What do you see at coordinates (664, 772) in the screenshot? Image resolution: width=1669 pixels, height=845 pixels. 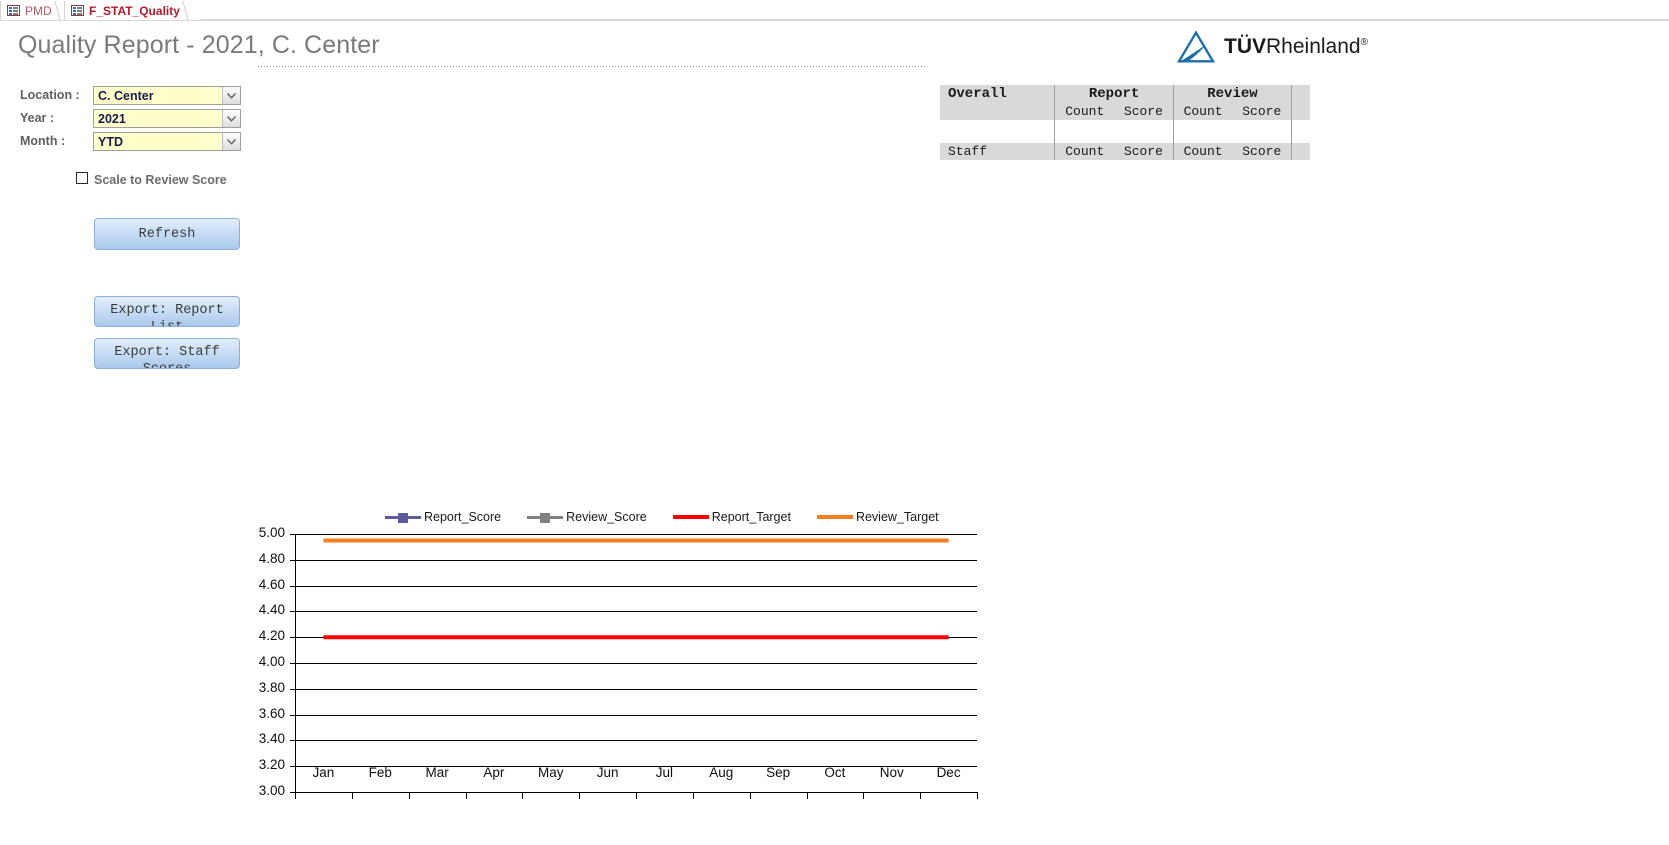 I see `x-axis-tick-label: Jul` at bounding box center [664, 772].